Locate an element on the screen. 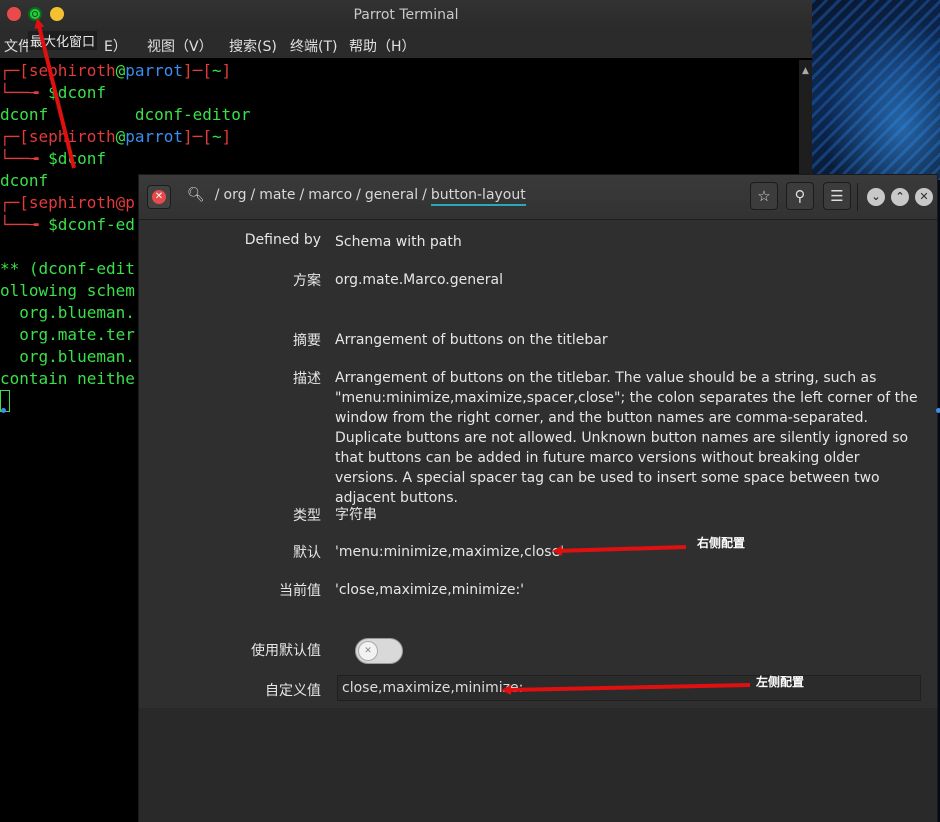  close-key-button: ✕ is located at coordinates (159, 197).